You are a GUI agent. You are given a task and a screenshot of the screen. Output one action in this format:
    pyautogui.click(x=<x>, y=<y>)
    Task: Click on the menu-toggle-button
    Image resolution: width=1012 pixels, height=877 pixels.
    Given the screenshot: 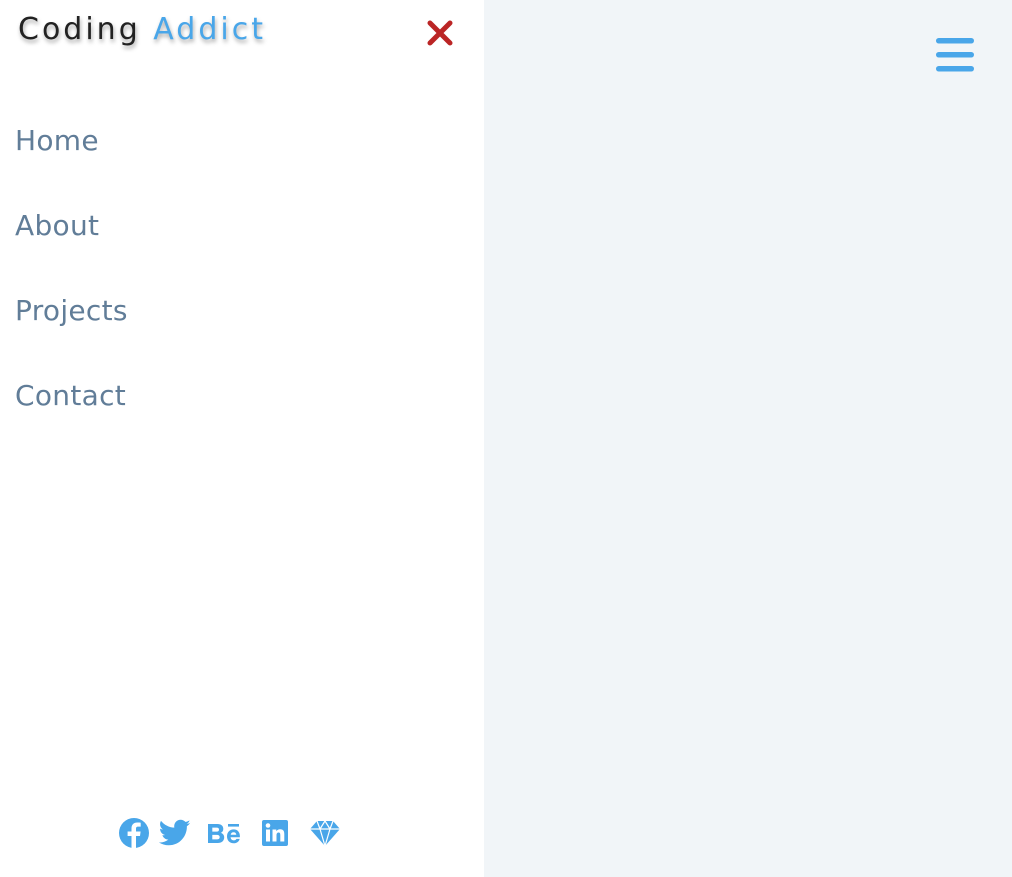 What is the action you would take?
    pyautogui.click(x=955, y=55)
    